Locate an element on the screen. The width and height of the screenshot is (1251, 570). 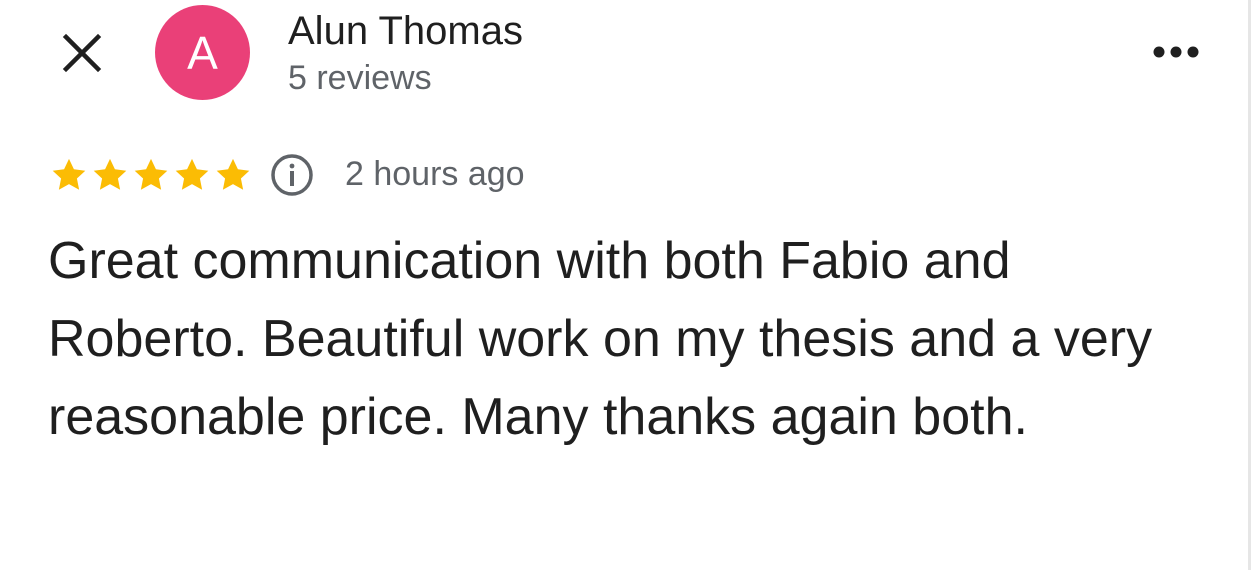
close-icon is located at coordinates (82, 53).